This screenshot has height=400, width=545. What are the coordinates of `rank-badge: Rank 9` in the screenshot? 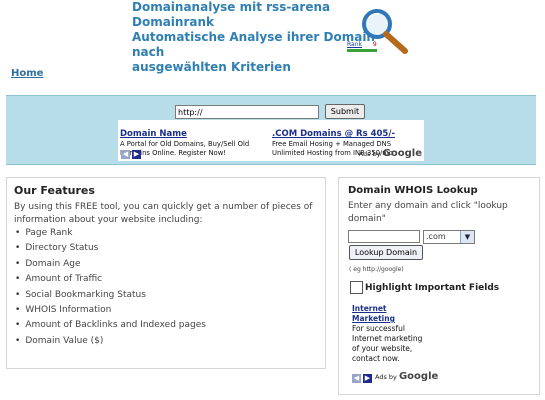 It's located at (362, 45).